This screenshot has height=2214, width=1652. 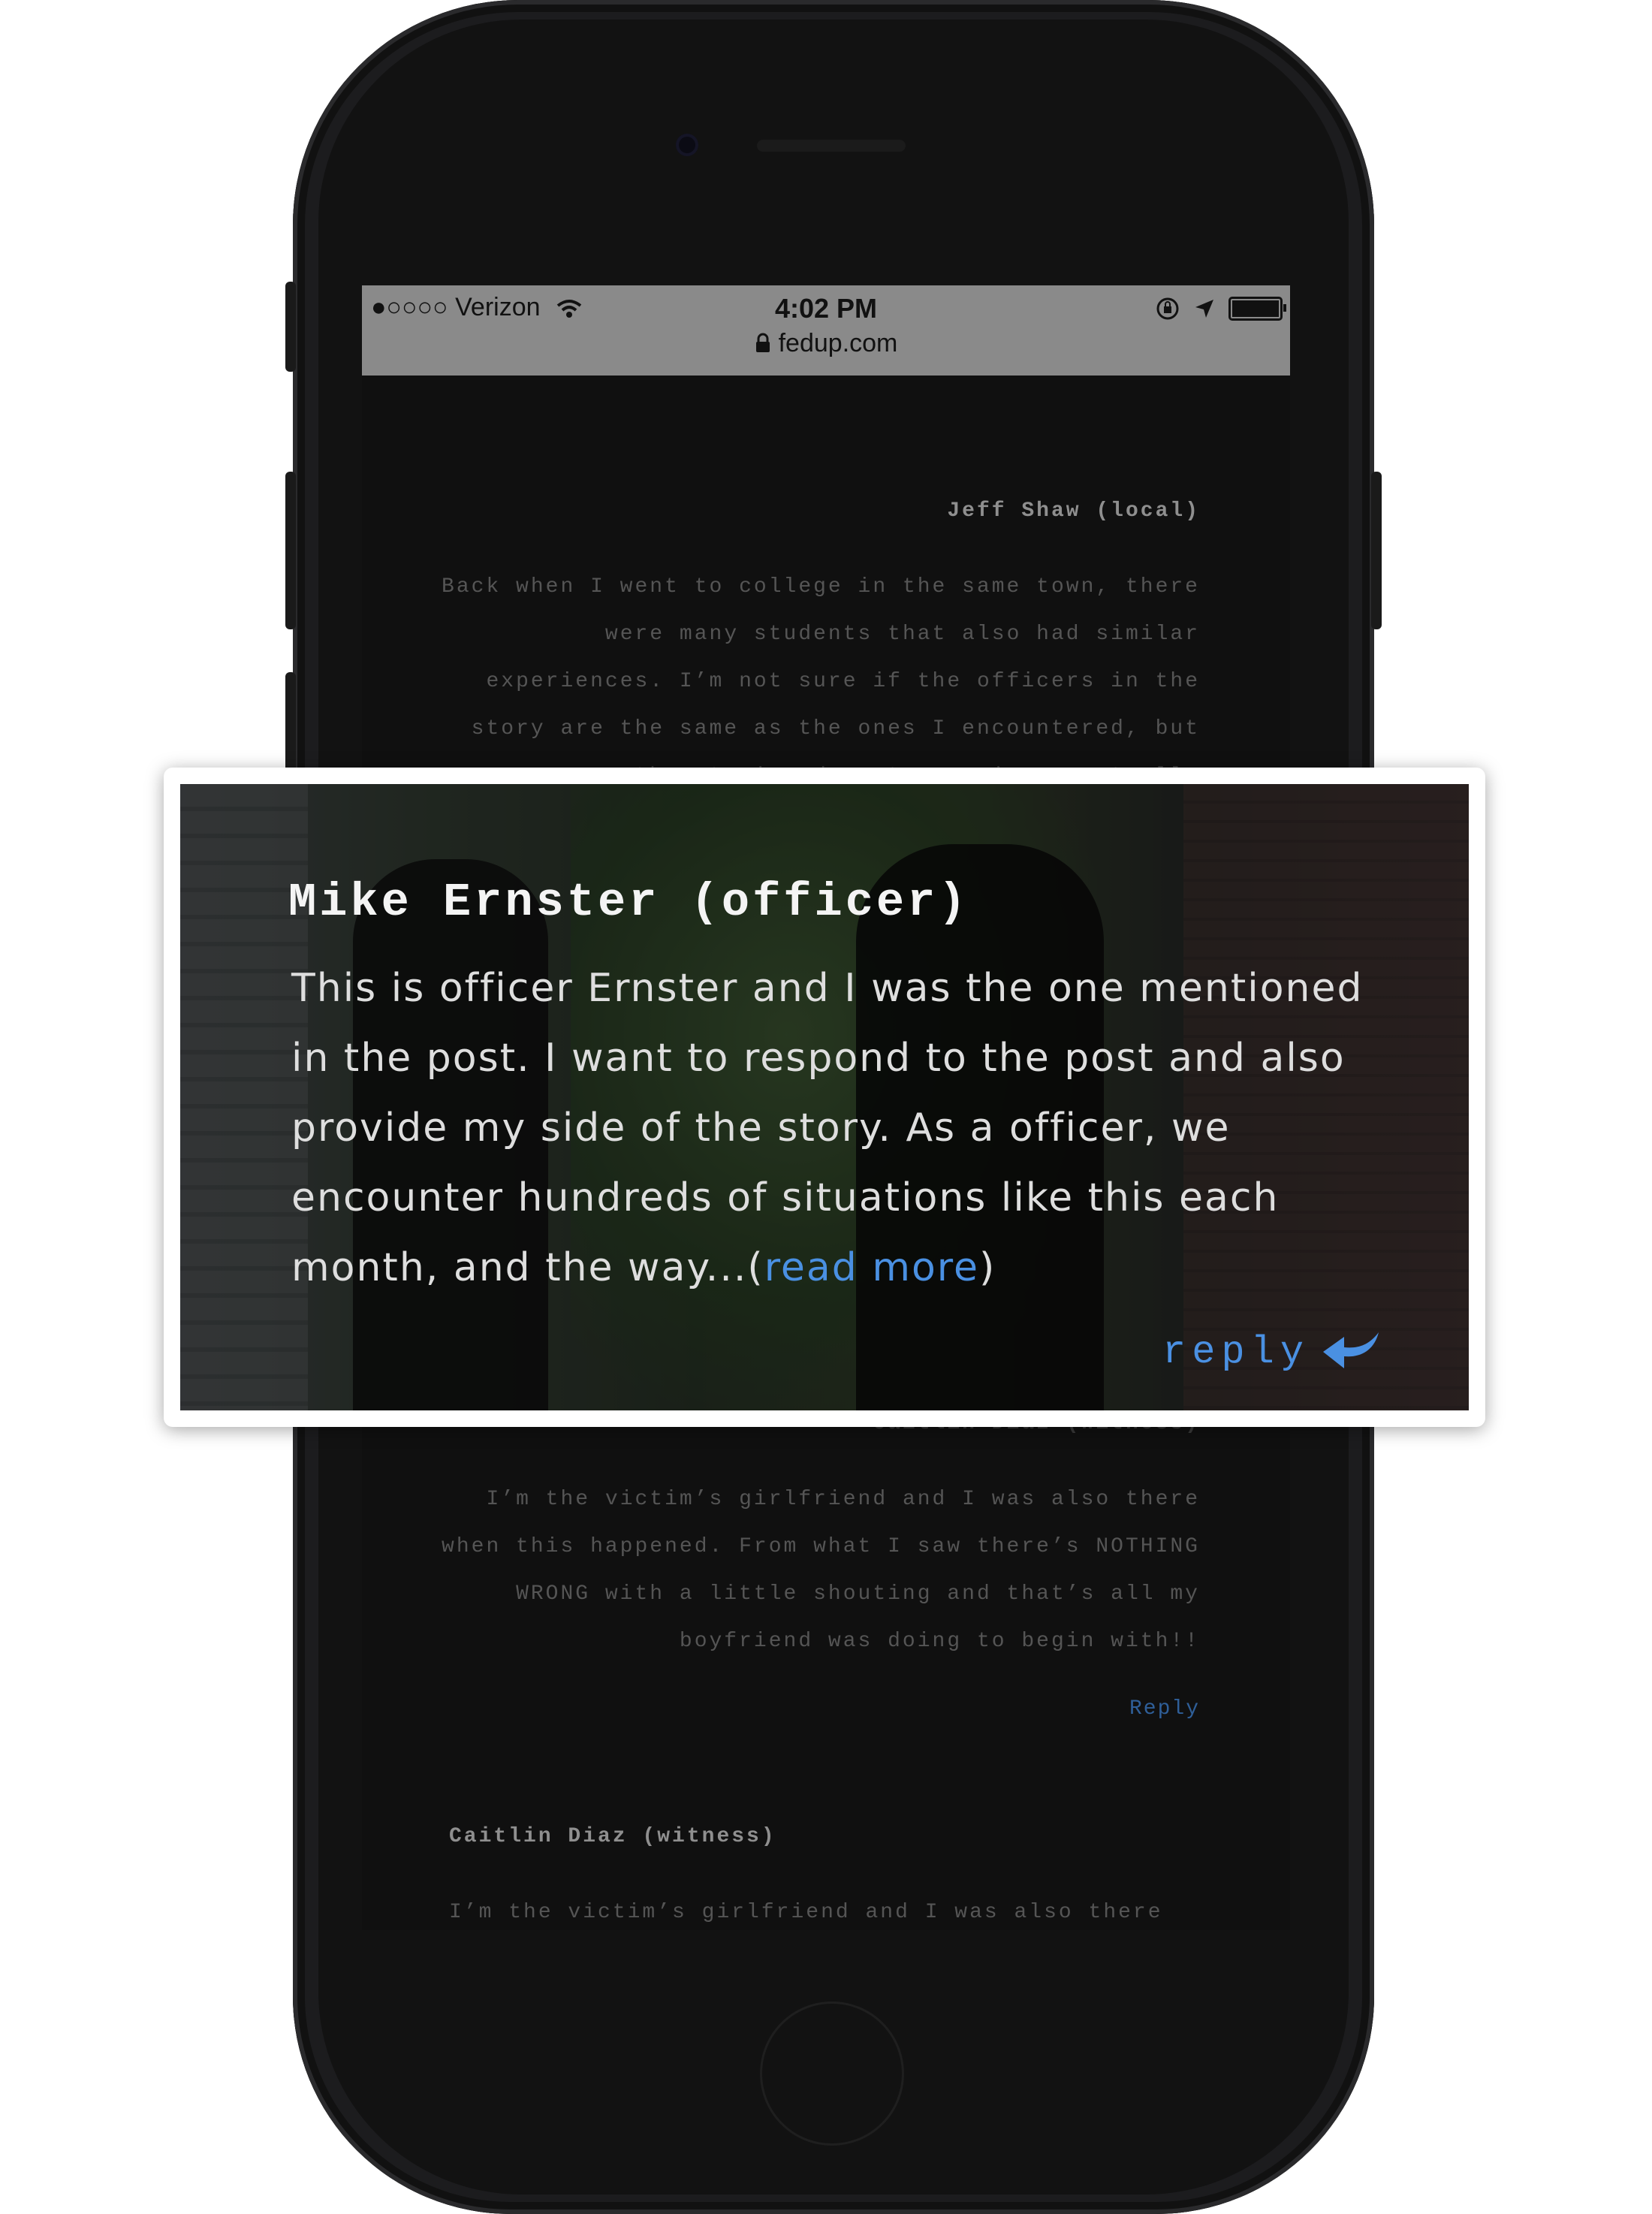 What do you see at coordinates (612, 1836) in the screenshot?
I see `comment-author: Caitlin Diaz (witness)` at bounding box center [612, 1836].